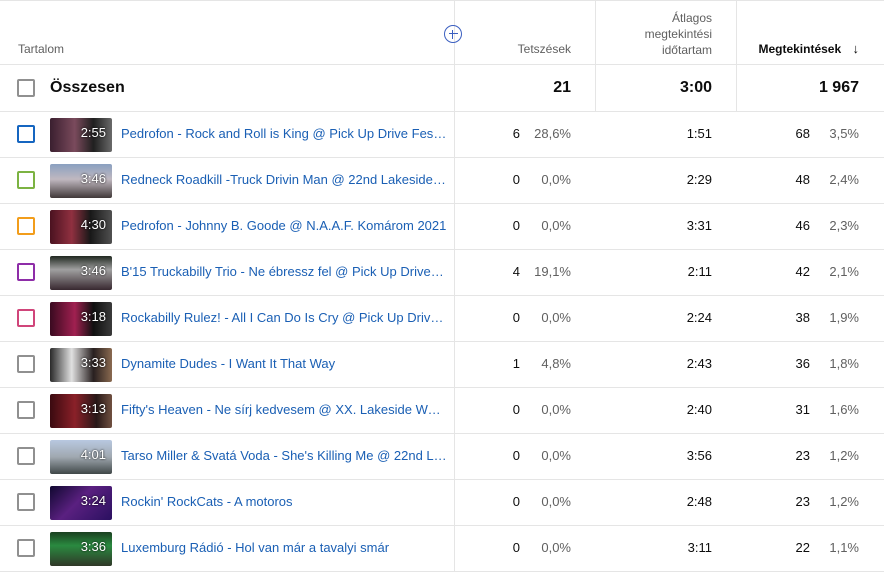 This screenshot has width=884, height=572. What do you see at coordinates (844, 547) in the screenshot?
I see `row-views-pct: 1,1%` at bounding box center [844, 547].